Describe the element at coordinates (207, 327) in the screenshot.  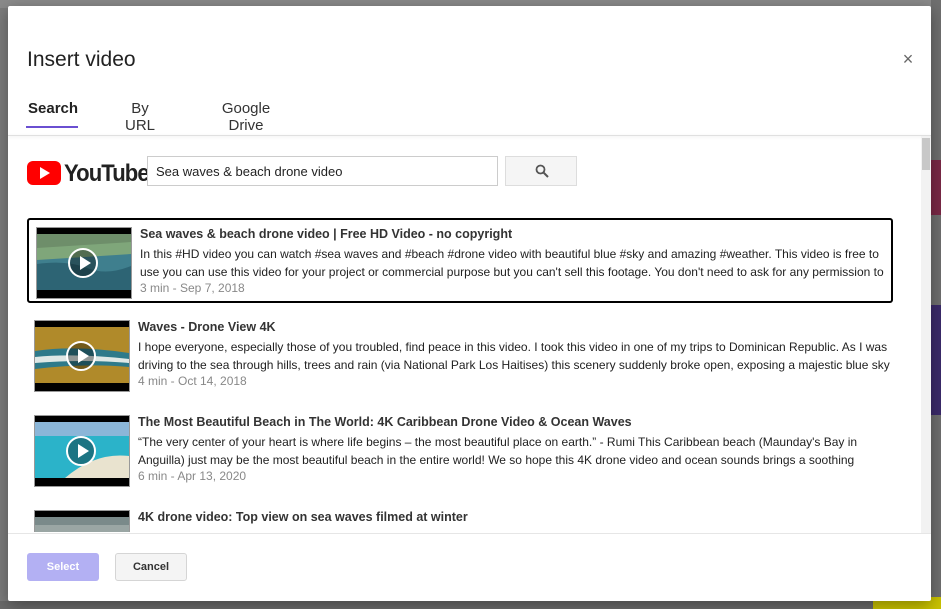
I see `result-title: Waves - Drone View 4K` at that location.